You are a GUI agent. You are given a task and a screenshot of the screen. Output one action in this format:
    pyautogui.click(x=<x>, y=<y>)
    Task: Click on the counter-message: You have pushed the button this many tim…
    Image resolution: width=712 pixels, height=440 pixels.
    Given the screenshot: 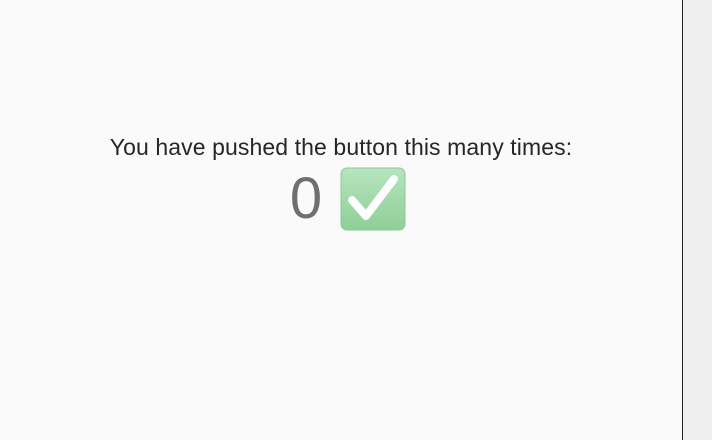 What is the action you would take?
    pyautogui.click(x=341, y=147)
    